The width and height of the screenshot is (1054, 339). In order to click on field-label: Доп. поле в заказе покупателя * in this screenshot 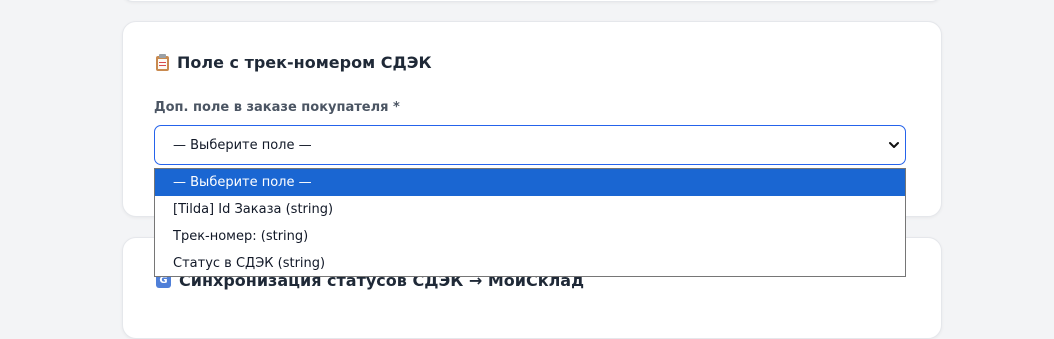, I will do `click(277, 107)`.